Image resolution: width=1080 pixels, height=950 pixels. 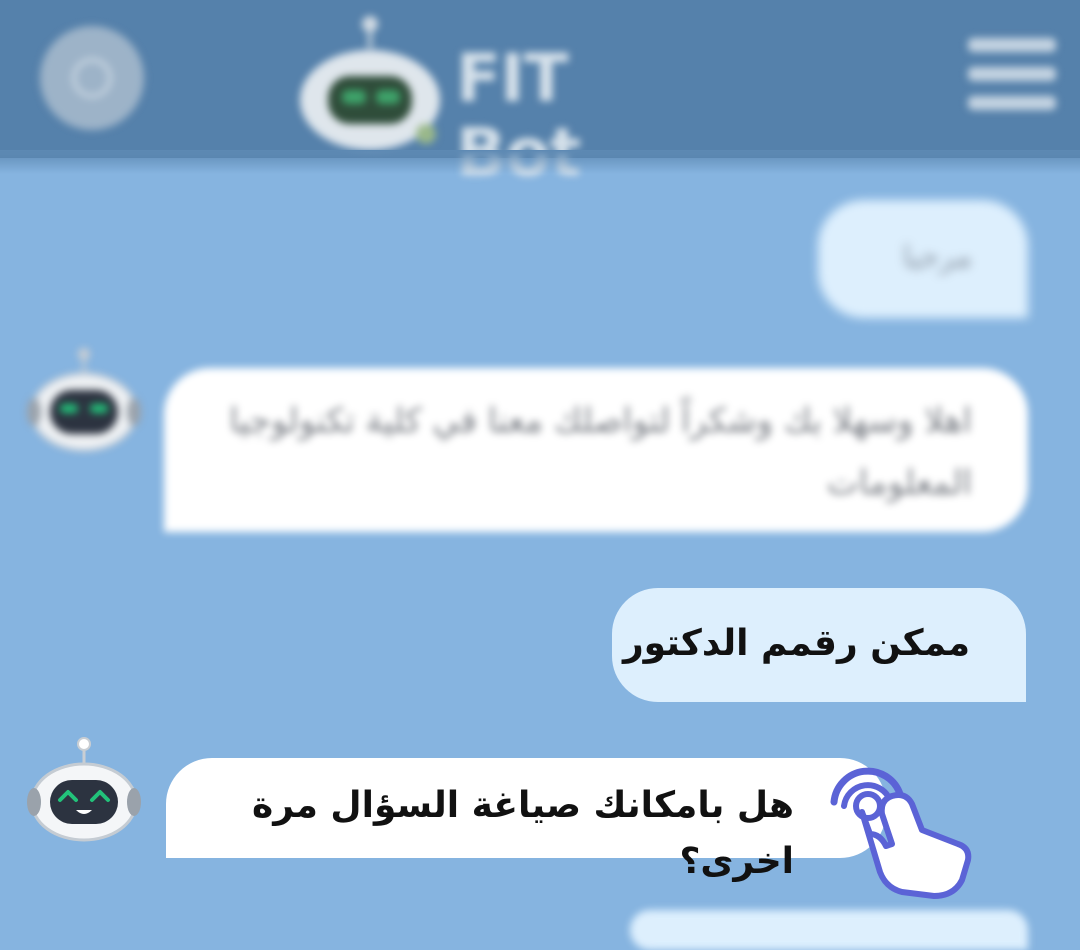 I want to click on settings-icon, so click(x=92, y=78).